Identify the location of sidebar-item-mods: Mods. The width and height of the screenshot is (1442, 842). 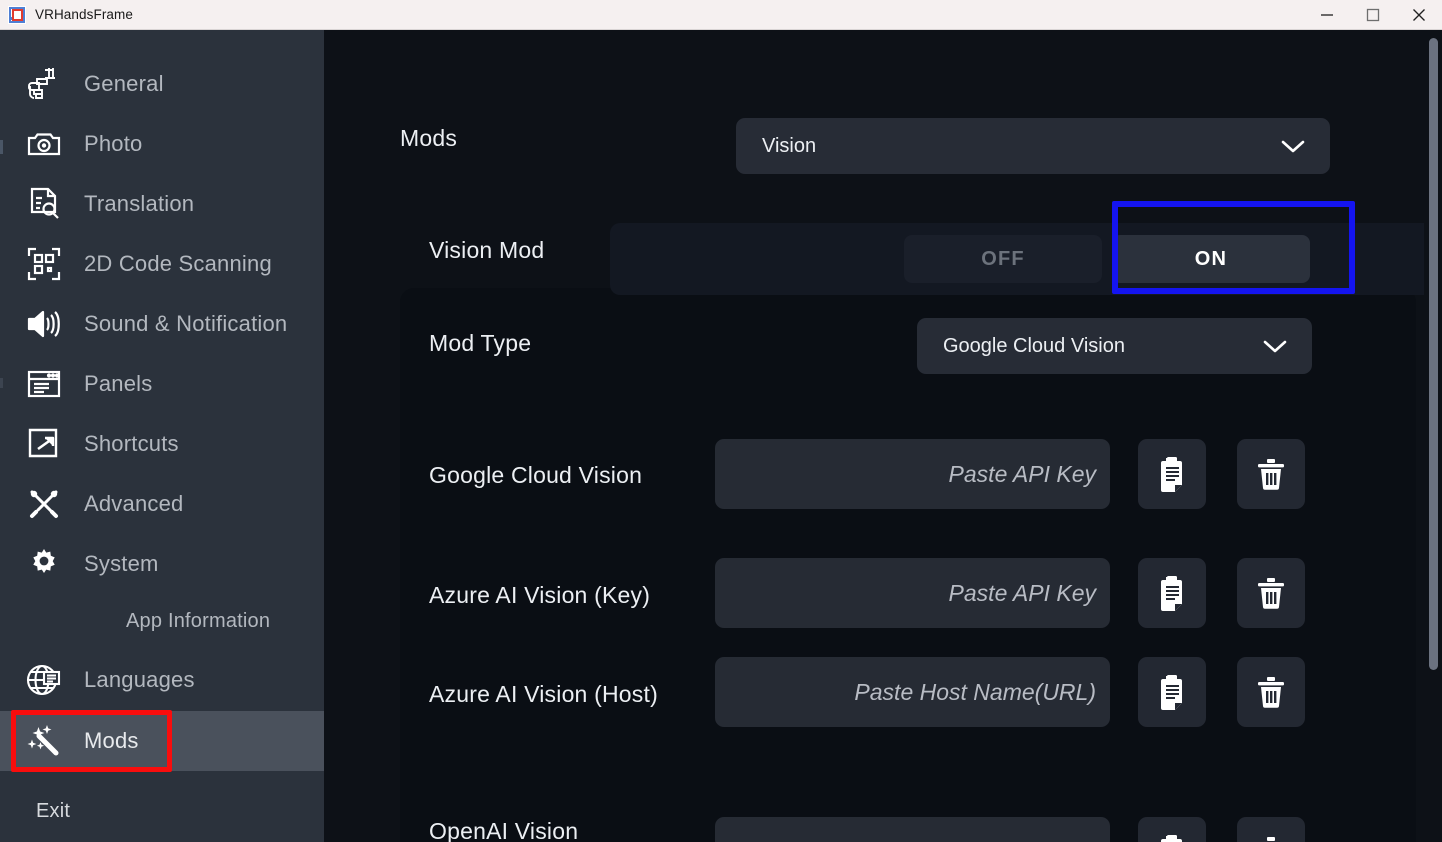
(162, 741).